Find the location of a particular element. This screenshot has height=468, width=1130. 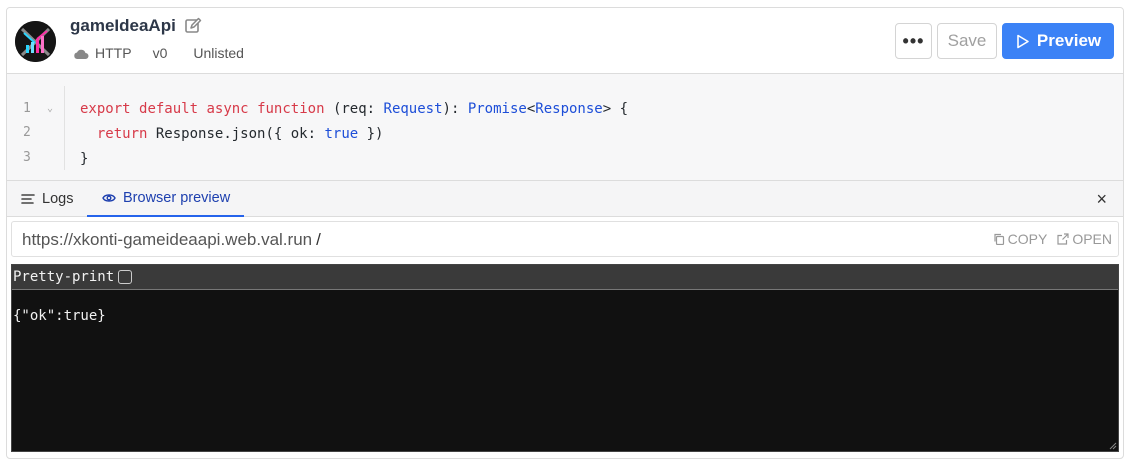

response-body: {"ok":true} is located at coordinates (59, 316).